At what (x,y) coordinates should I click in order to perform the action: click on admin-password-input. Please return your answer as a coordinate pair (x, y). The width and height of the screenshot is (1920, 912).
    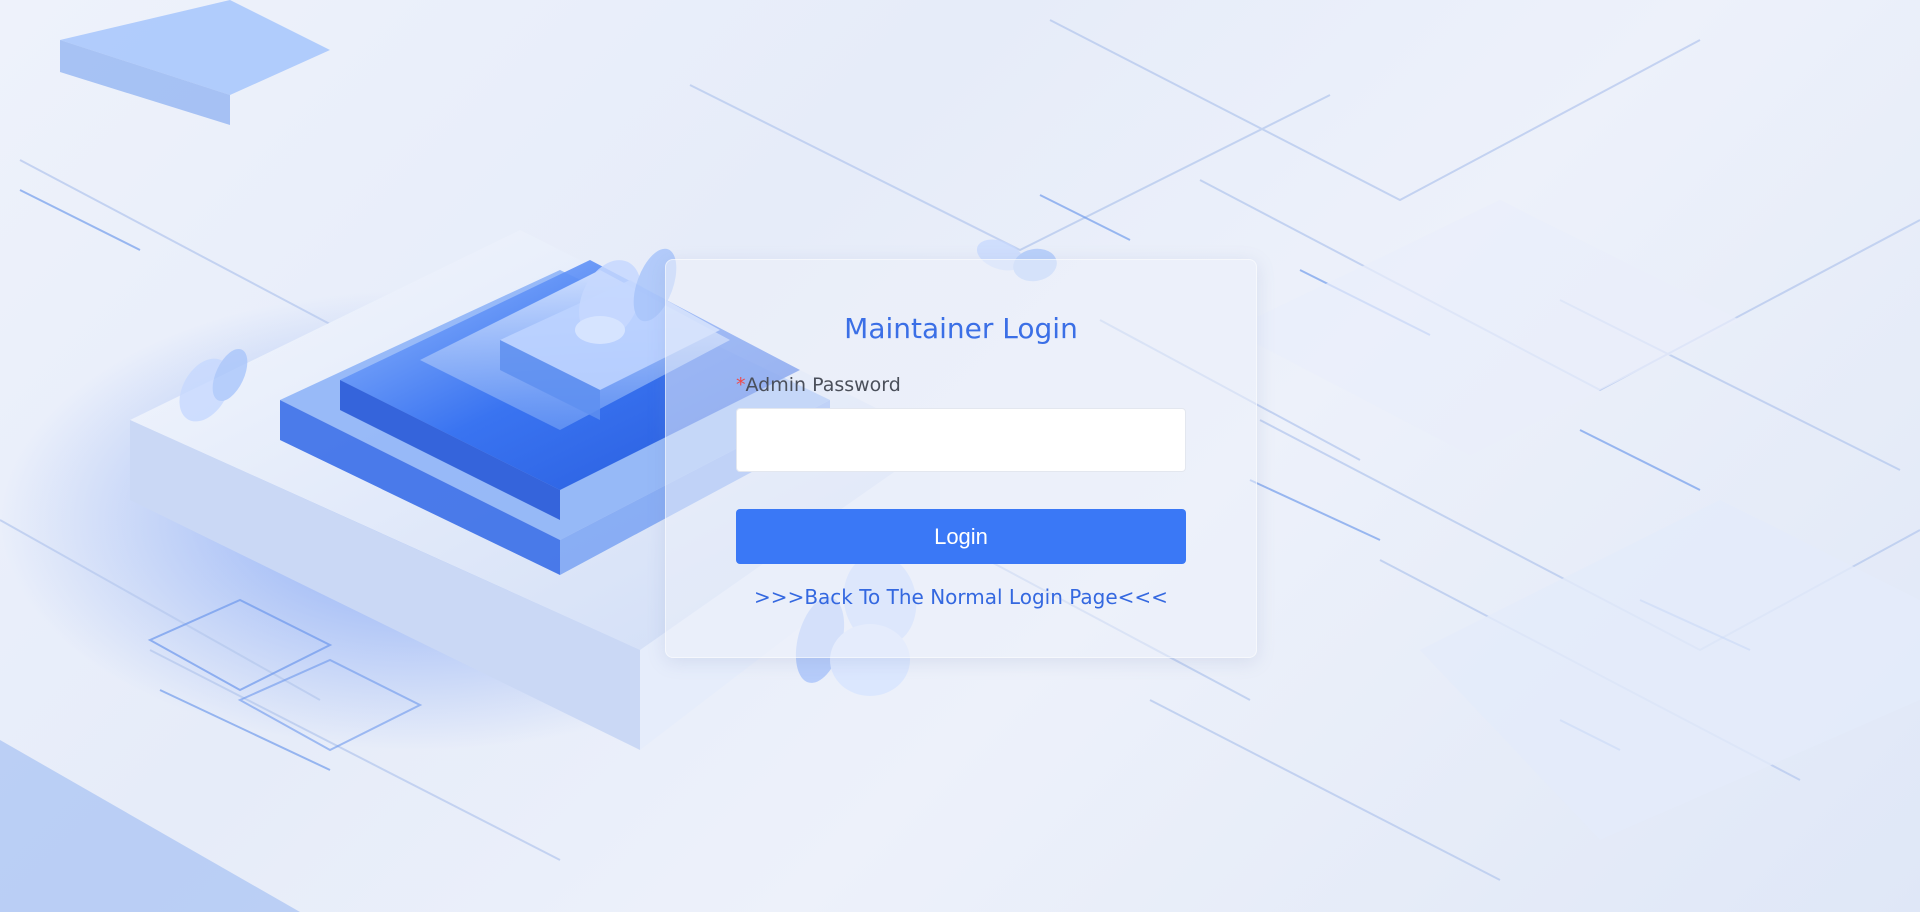
    Looking at the image, I should click on (961, 440).